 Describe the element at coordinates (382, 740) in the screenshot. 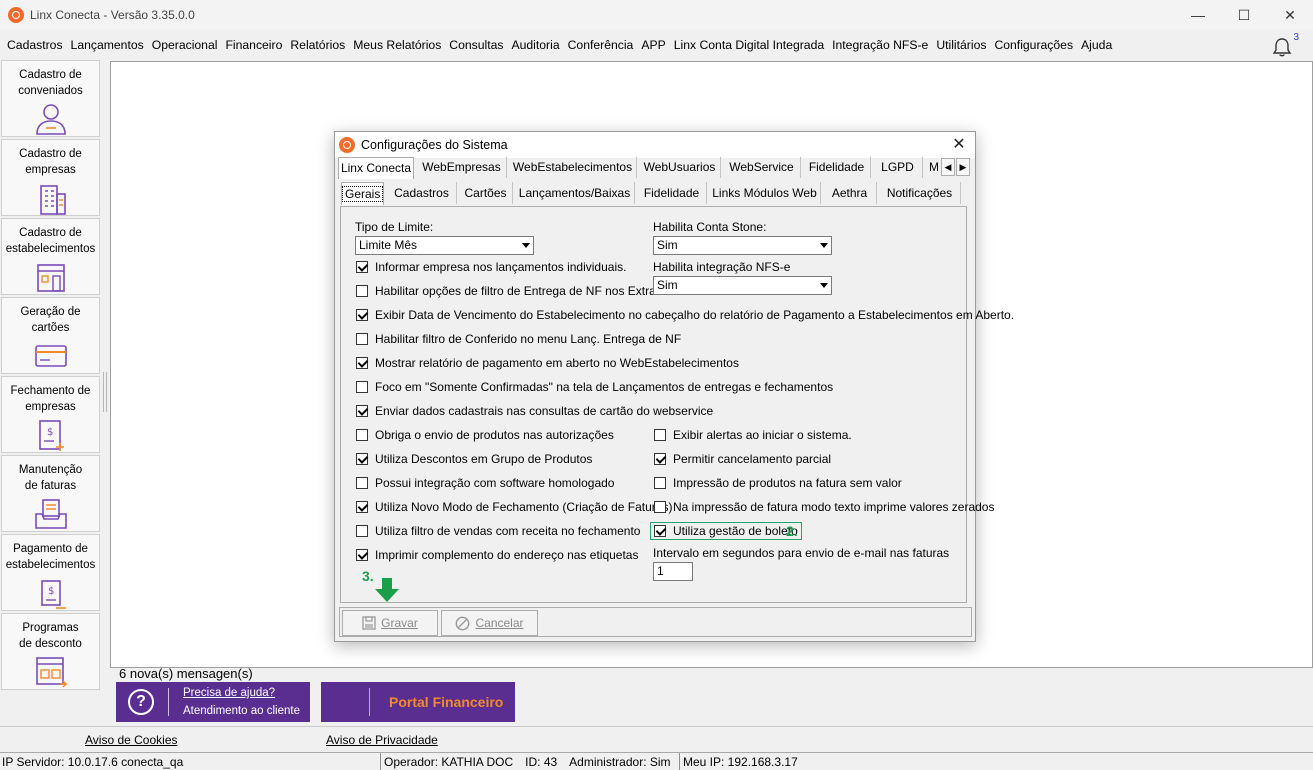

I see `privacy-link: Aviso de Privacidade` at that location.